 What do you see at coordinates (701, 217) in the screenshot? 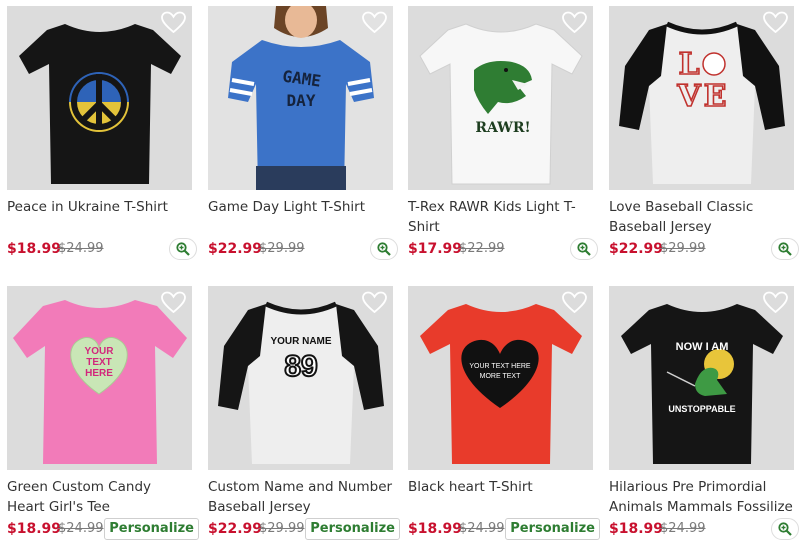
I see `product-title: Love Baseball Classic Baseball Jersey` at bounding box center [701, 217].